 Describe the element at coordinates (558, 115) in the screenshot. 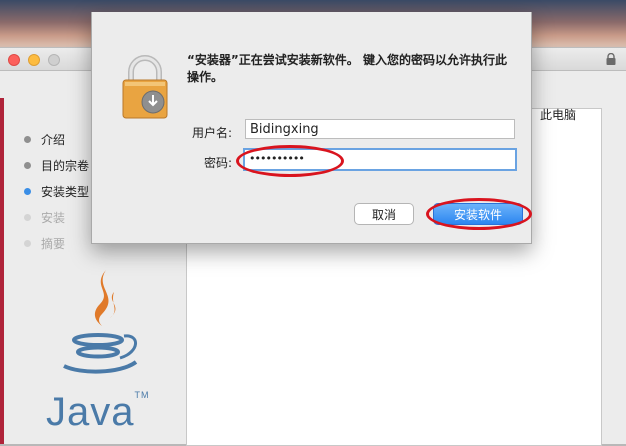

I see `destination-label: 此电脑` at that location.